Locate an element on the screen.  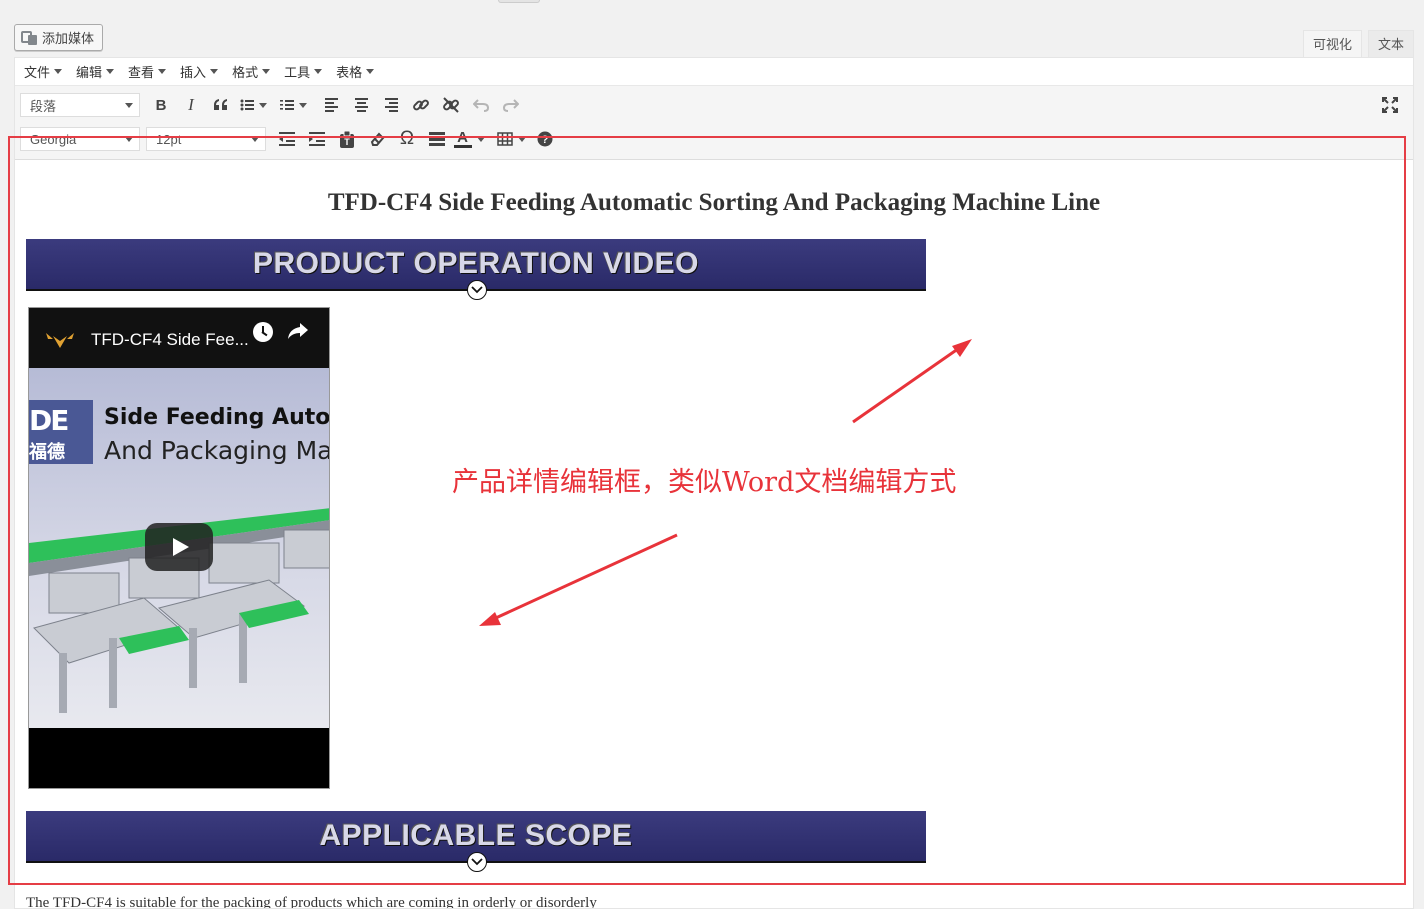
eraser-icon is located at coordinates (377, 139).